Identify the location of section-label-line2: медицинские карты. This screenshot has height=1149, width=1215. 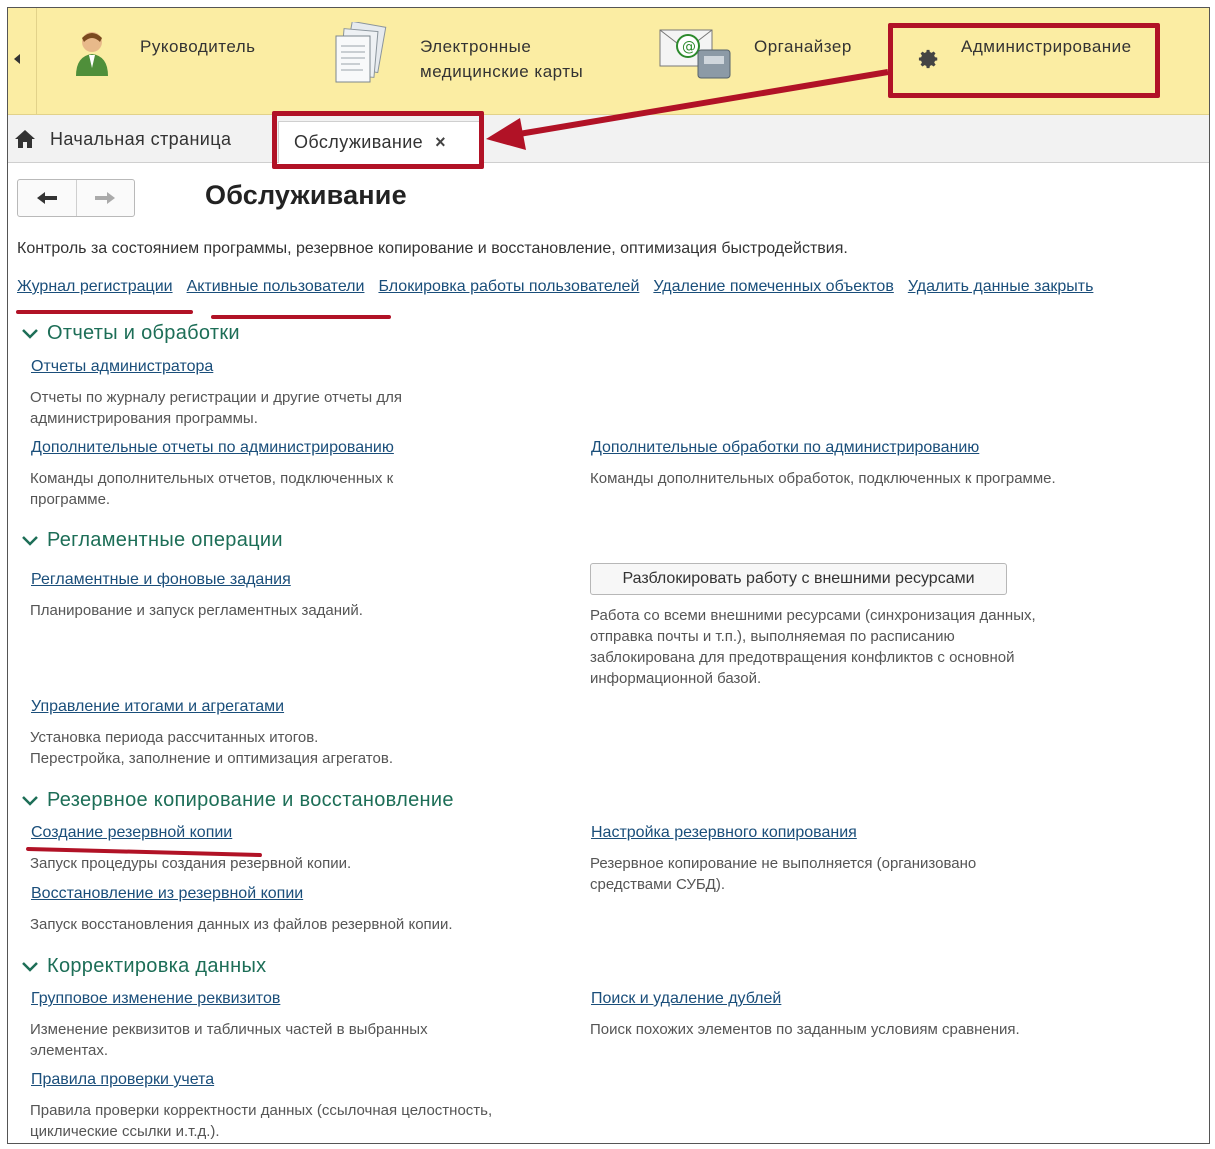
(502, 71).